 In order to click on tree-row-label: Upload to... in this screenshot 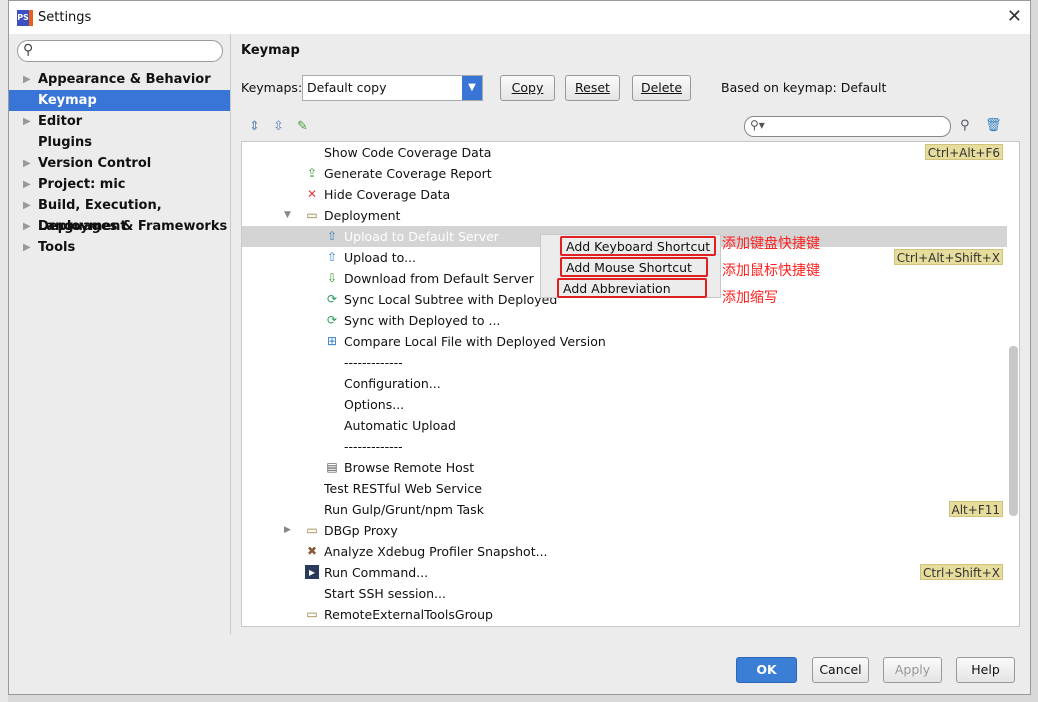, I will do `click(380, 257)`.